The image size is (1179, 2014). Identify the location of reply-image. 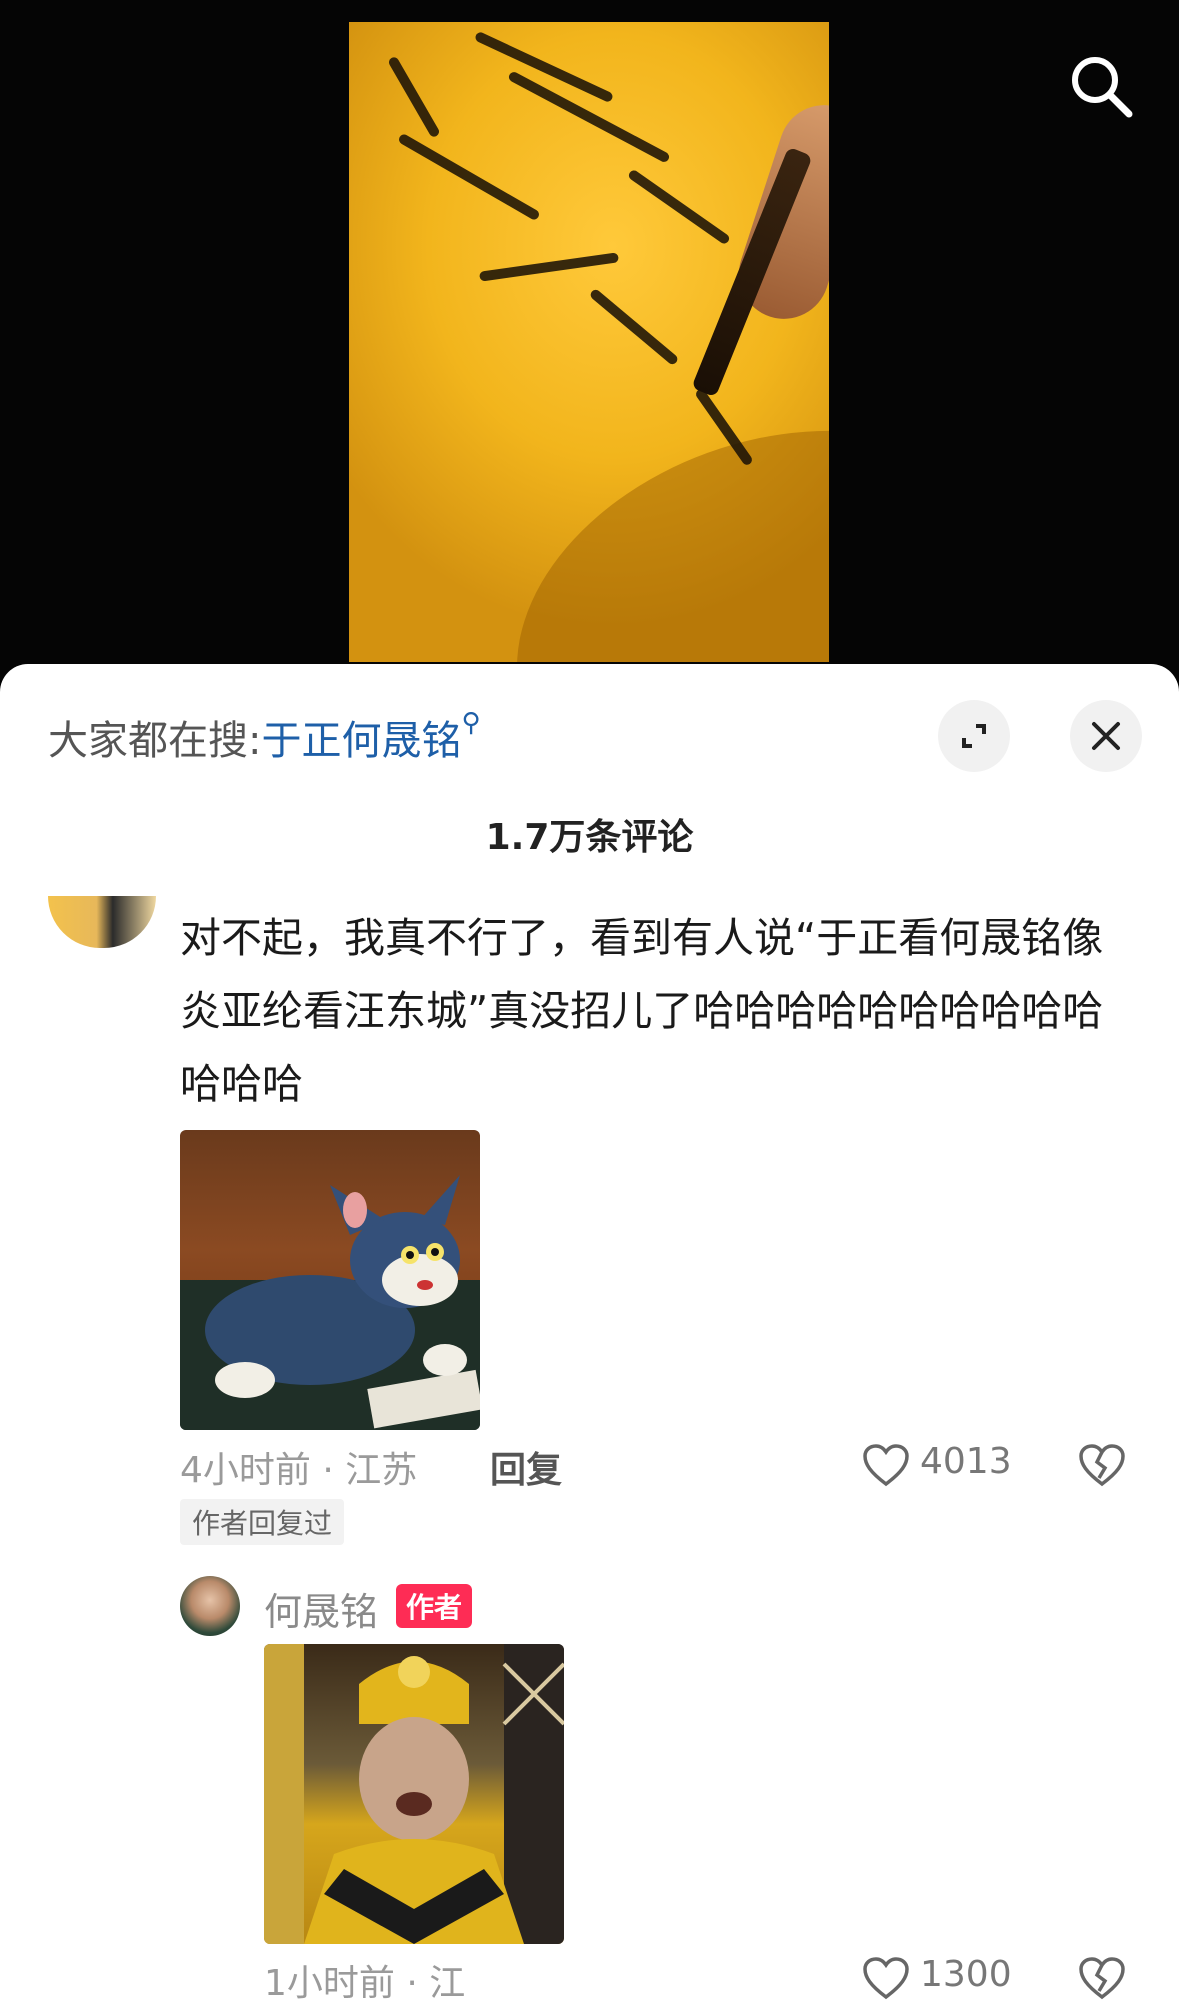
(414, 1794).